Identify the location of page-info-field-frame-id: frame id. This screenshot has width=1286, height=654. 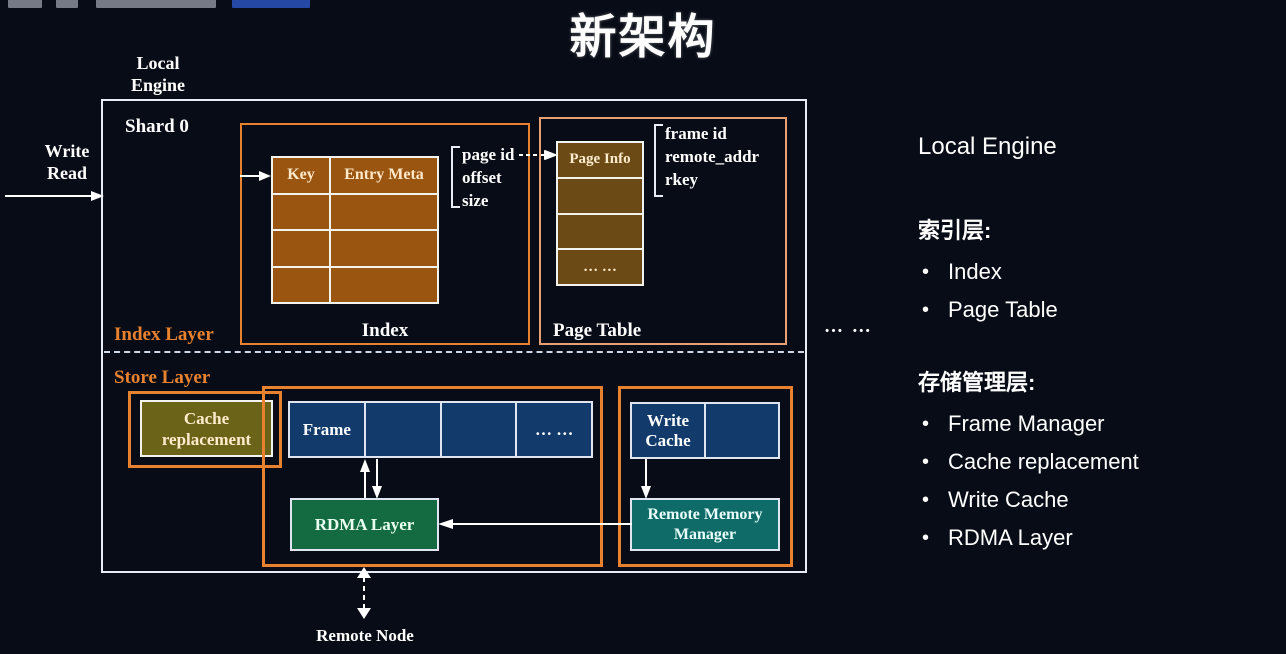
(696, 133).